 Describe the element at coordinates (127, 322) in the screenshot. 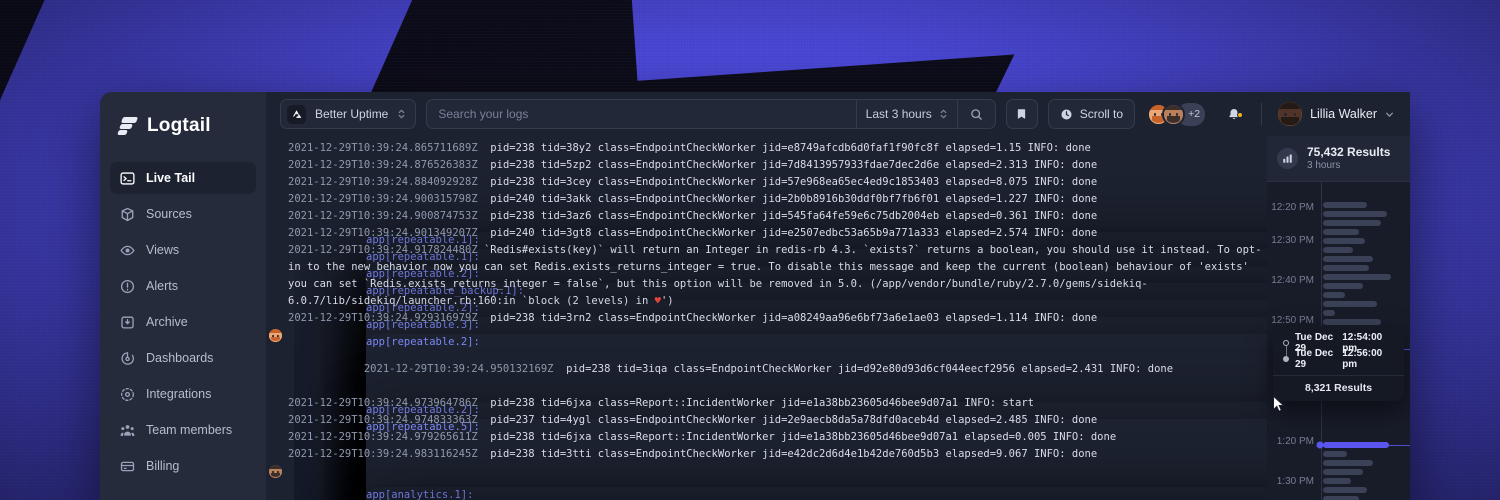

I see `archive-icon` at that location.